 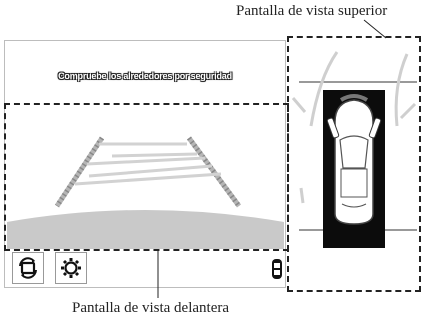 I want to click on gear-icon, so click(x=71, y=268).